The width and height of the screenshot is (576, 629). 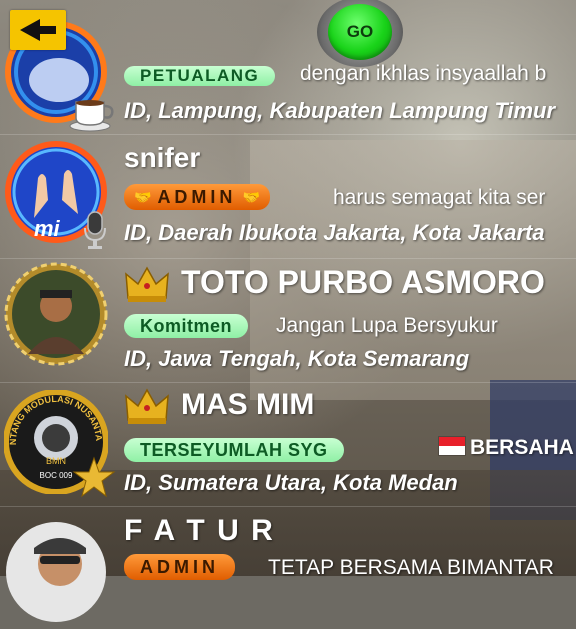 I want to click on avatar: BMN BOC 009 BINTANG MODULASI NUSANTARA, so click(x=58, y=440).